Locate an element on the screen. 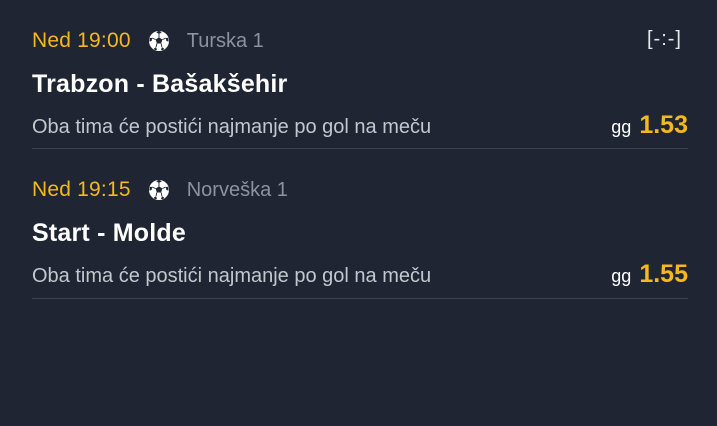  match-teams: Start - Molde is located at coordinates (109, 233).